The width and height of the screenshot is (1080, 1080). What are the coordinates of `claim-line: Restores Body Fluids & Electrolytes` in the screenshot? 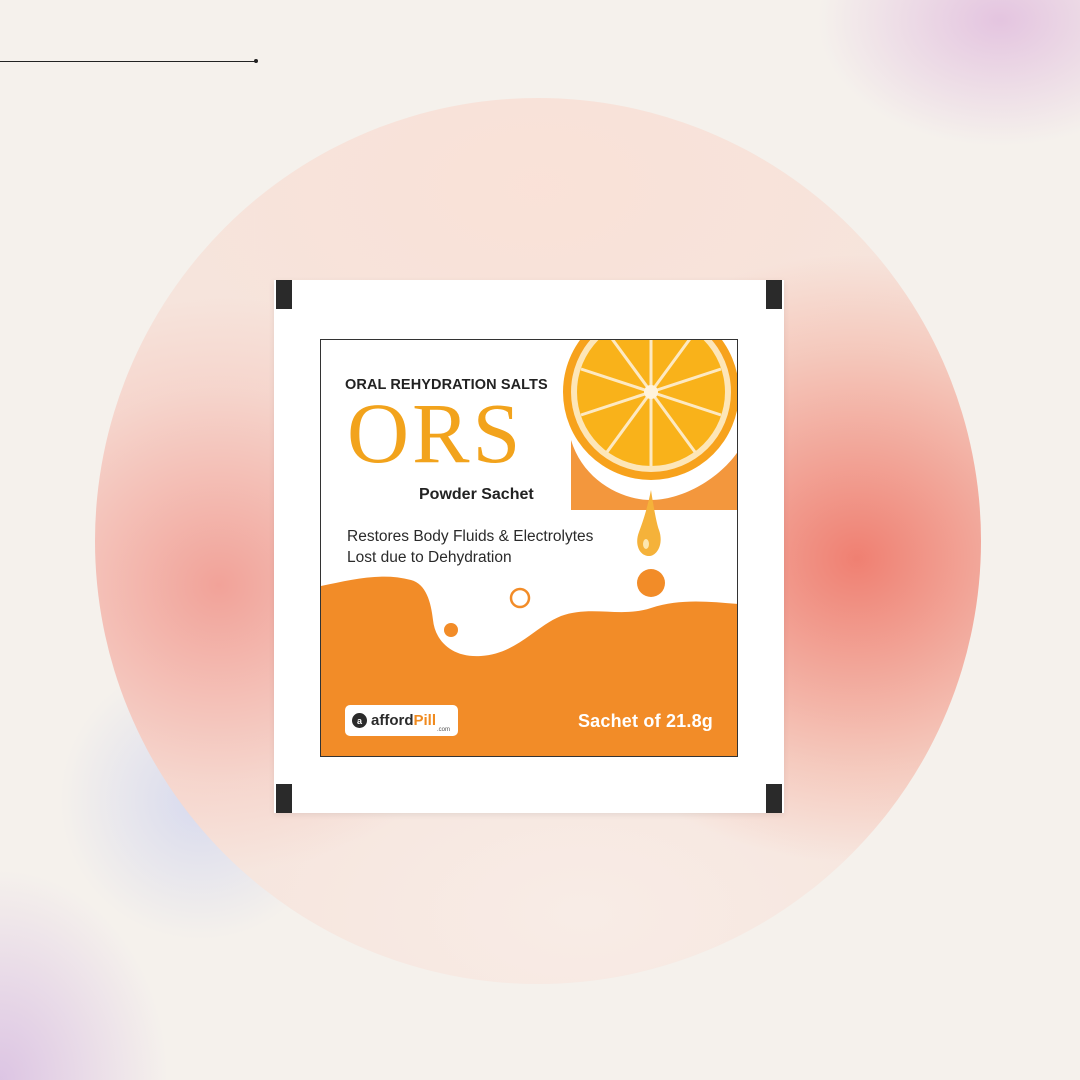 It's located at (470, 536).